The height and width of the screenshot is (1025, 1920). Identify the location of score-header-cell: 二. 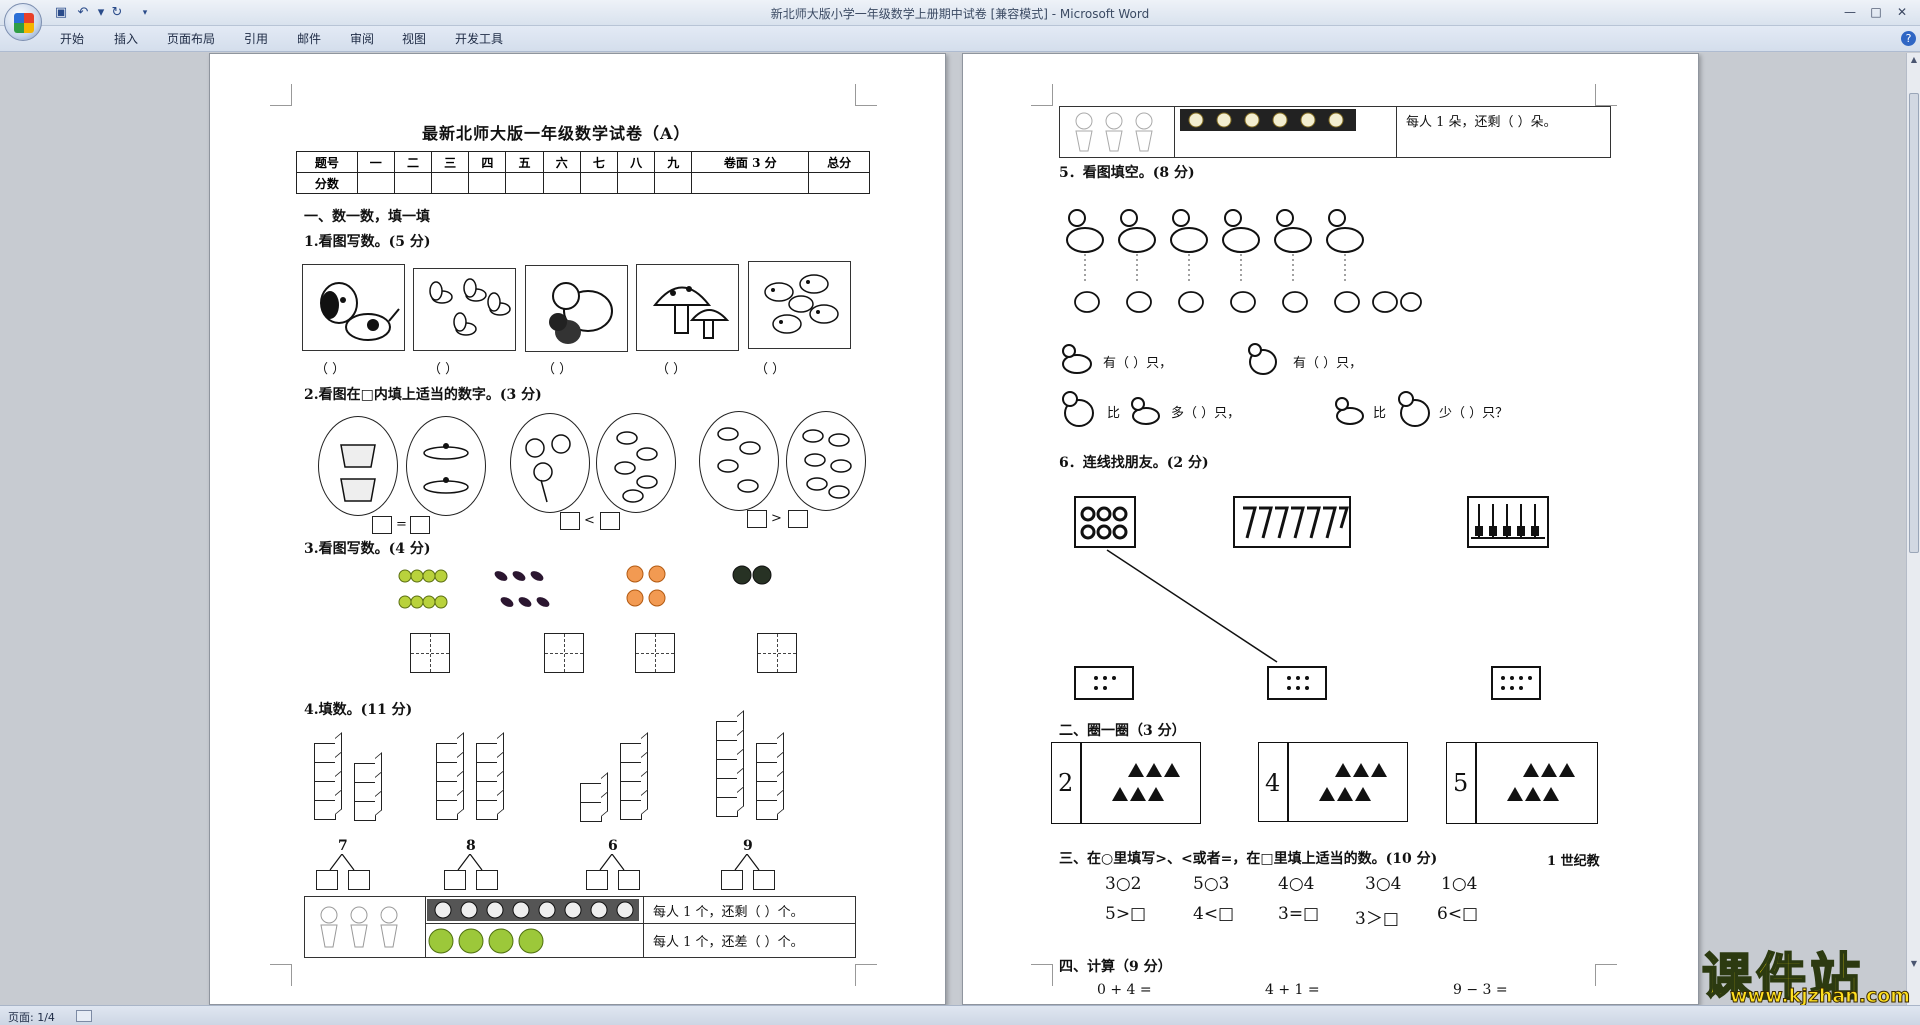
(413, 162).